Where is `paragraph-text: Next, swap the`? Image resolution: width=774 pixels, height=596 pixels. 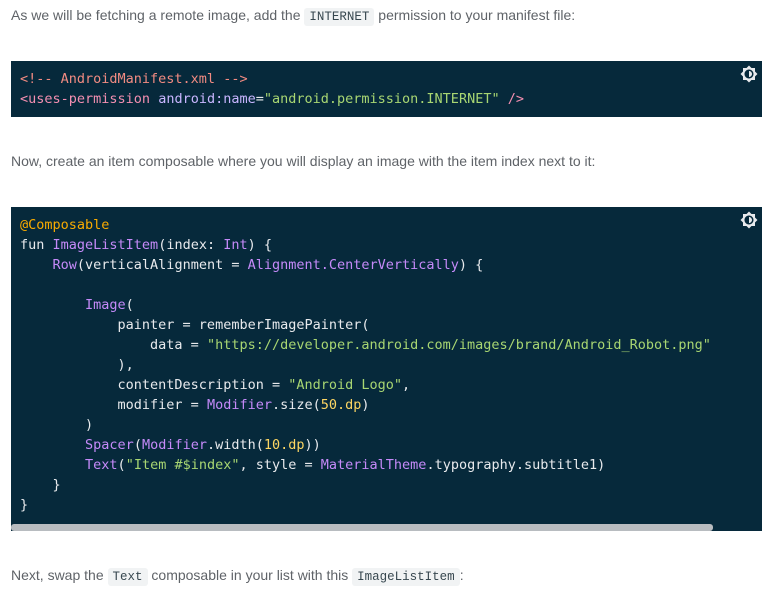
paragraph-text: Next, swap the is located at coordinates (59, 575).